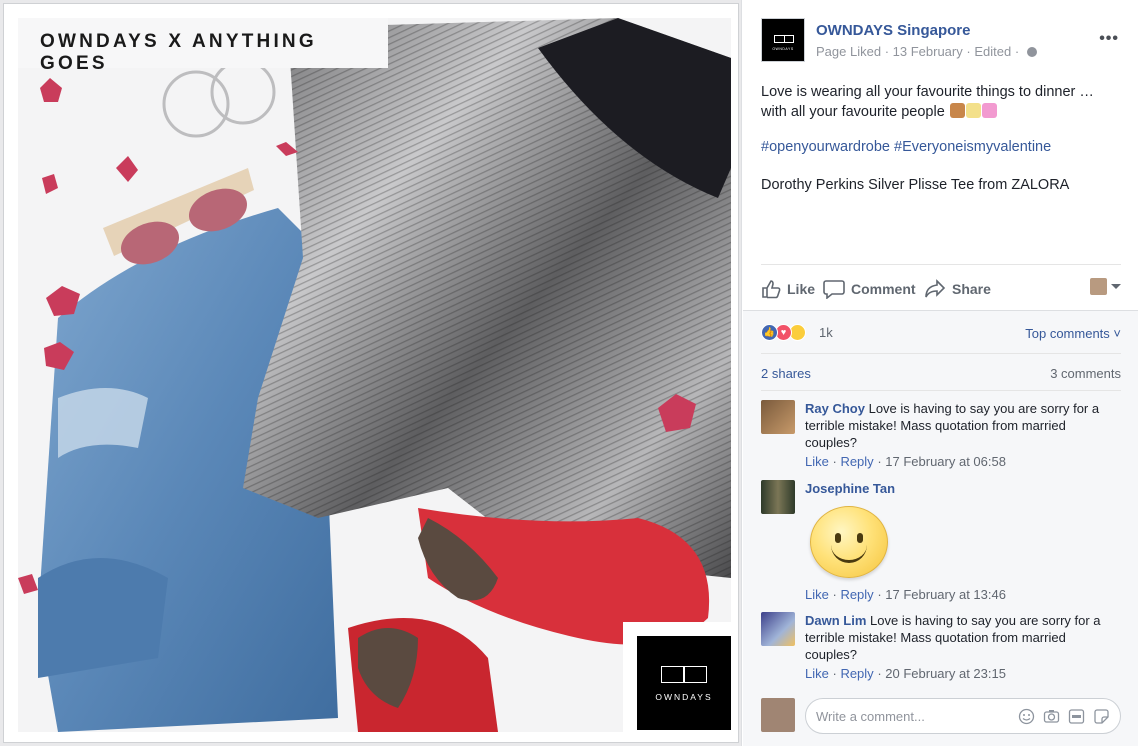  I want to click on post-meta: Page Liked · 13 February · Edited ·, so click(926, 51).